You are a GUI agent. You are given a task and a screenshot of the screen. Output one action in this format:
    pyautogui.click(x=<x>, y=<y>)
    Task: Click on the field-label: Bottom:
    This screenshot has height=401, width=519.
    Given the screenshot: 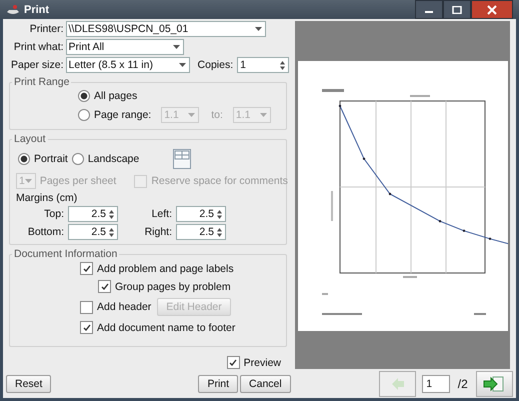 What is the action you would take?
    pyautogui.click(x=45, y=232)
    